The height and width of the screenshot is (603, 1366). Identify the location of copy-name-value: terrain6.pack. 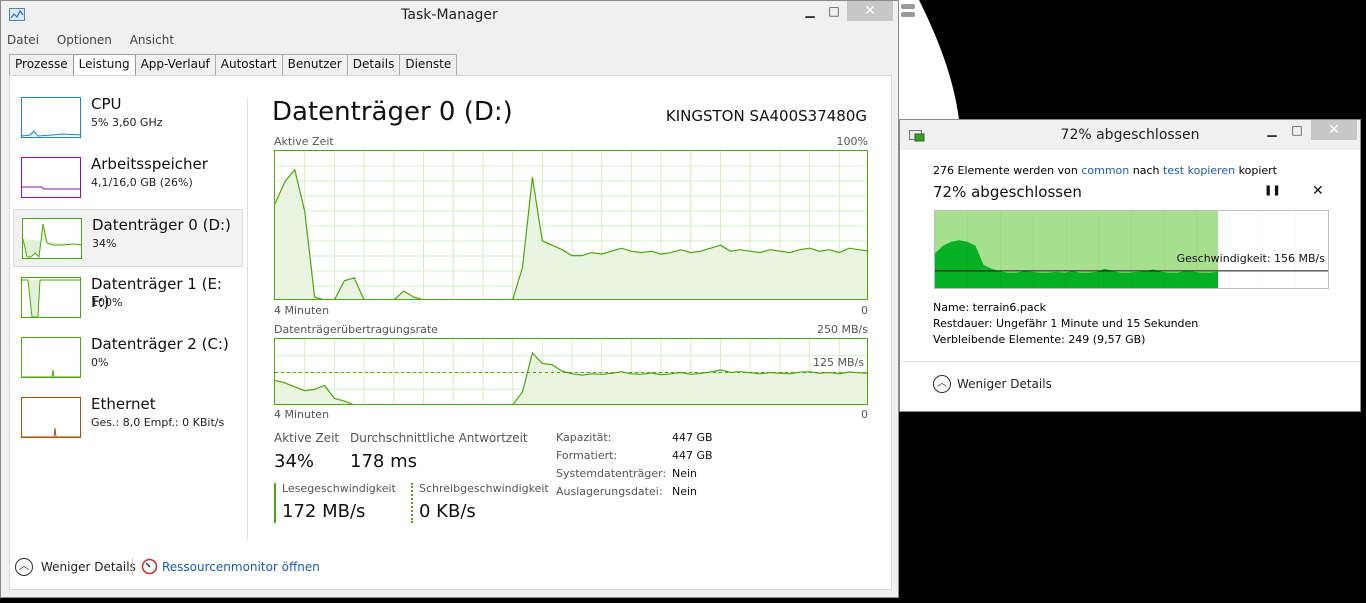
(1009, 307).